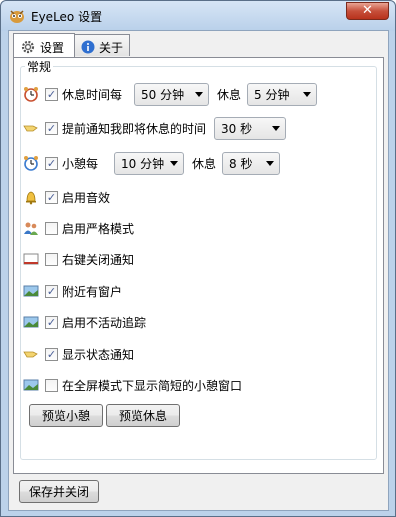 This screenshot has width=396, height=517. Describe the element at coordinates (31, 228) in the screenshot. I see `users-icon` at that location.